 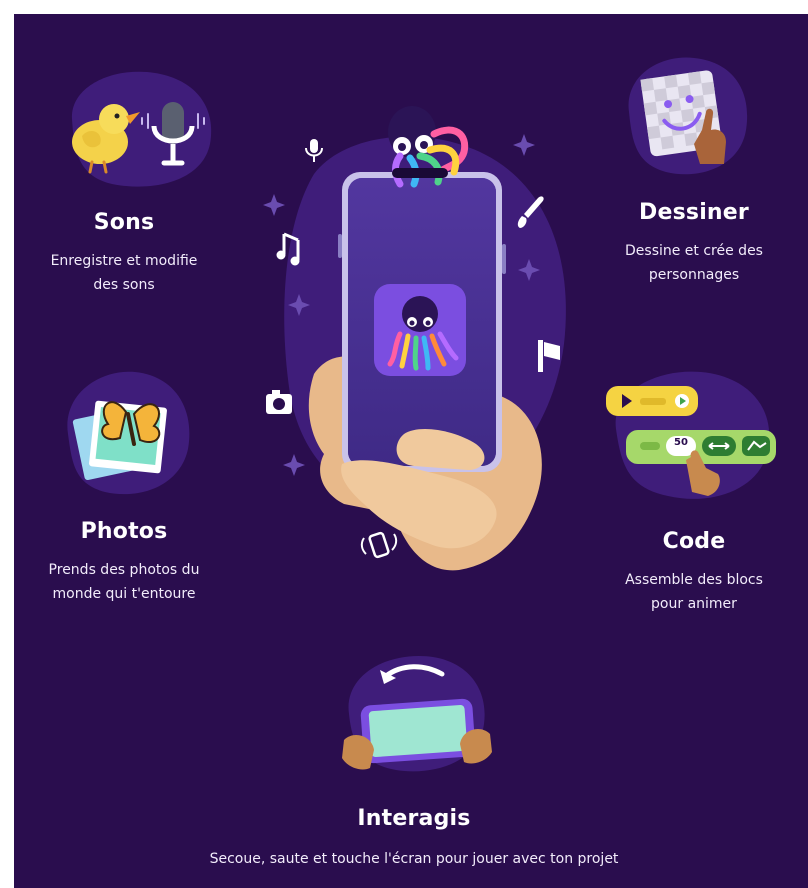 What do you see at coordinates (124, 582) in the screenshot?
I see `photos-description: Prends des photos du monde qui t'entoure` at bounding box center [124, 582].